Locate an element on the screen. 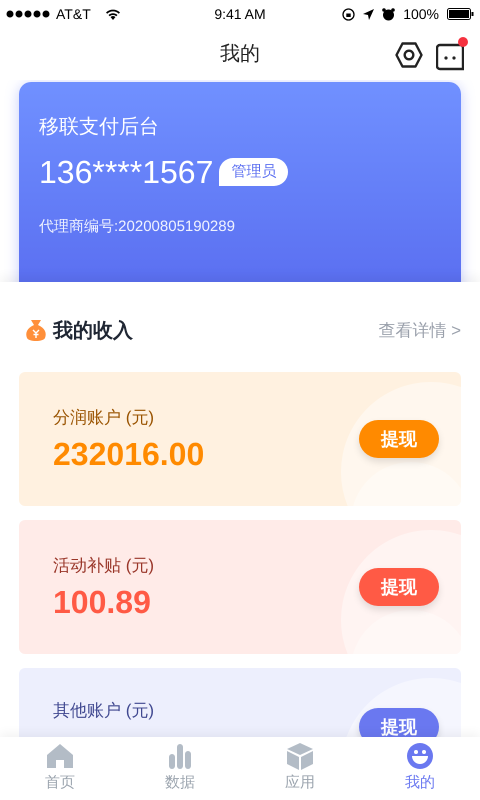  clock-time: 9:41 AM is located at coordinates (240, 14).